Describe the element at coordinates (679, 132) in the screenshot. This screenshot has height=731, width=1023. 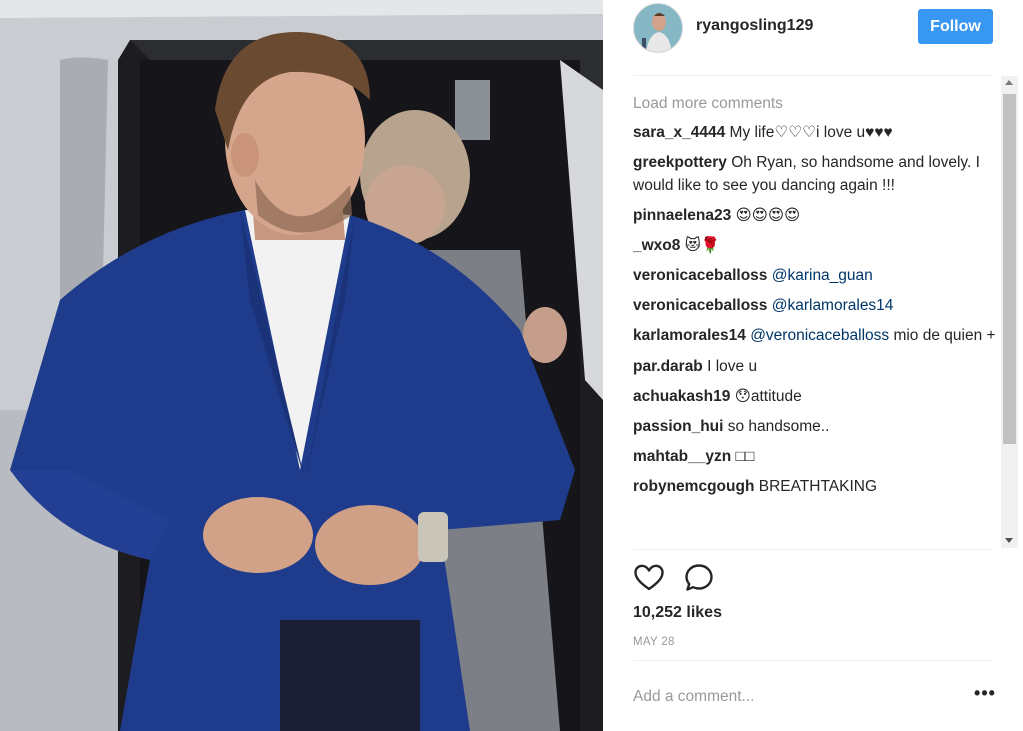
I see `comment-username: sara_x_4444` at that location.